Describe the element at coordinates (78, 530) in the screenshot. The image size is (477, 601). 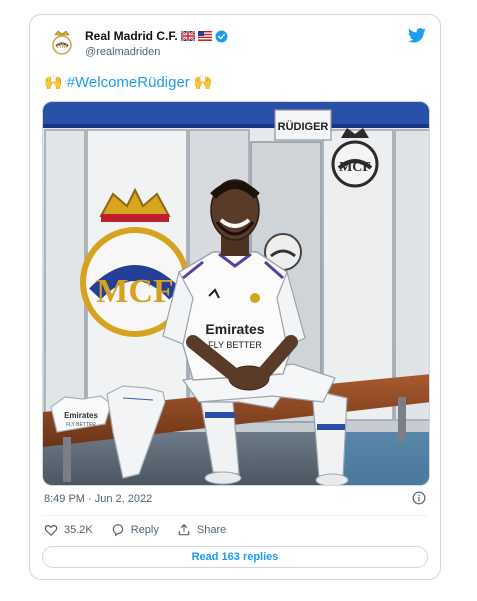
I see `like-count: 35.2K` at that location.